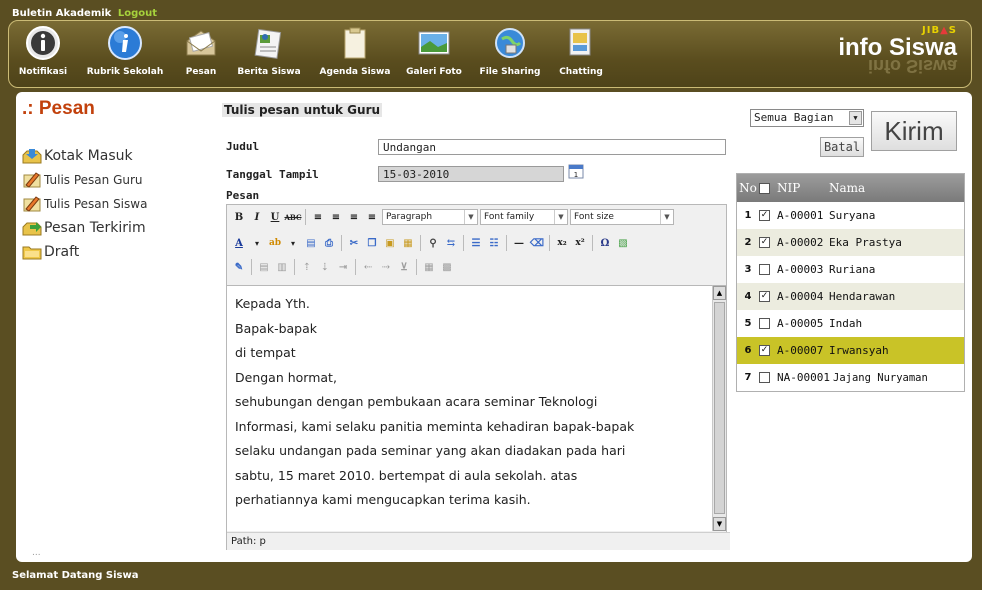  I want to click on underline-icon: U, so click(275, 217).